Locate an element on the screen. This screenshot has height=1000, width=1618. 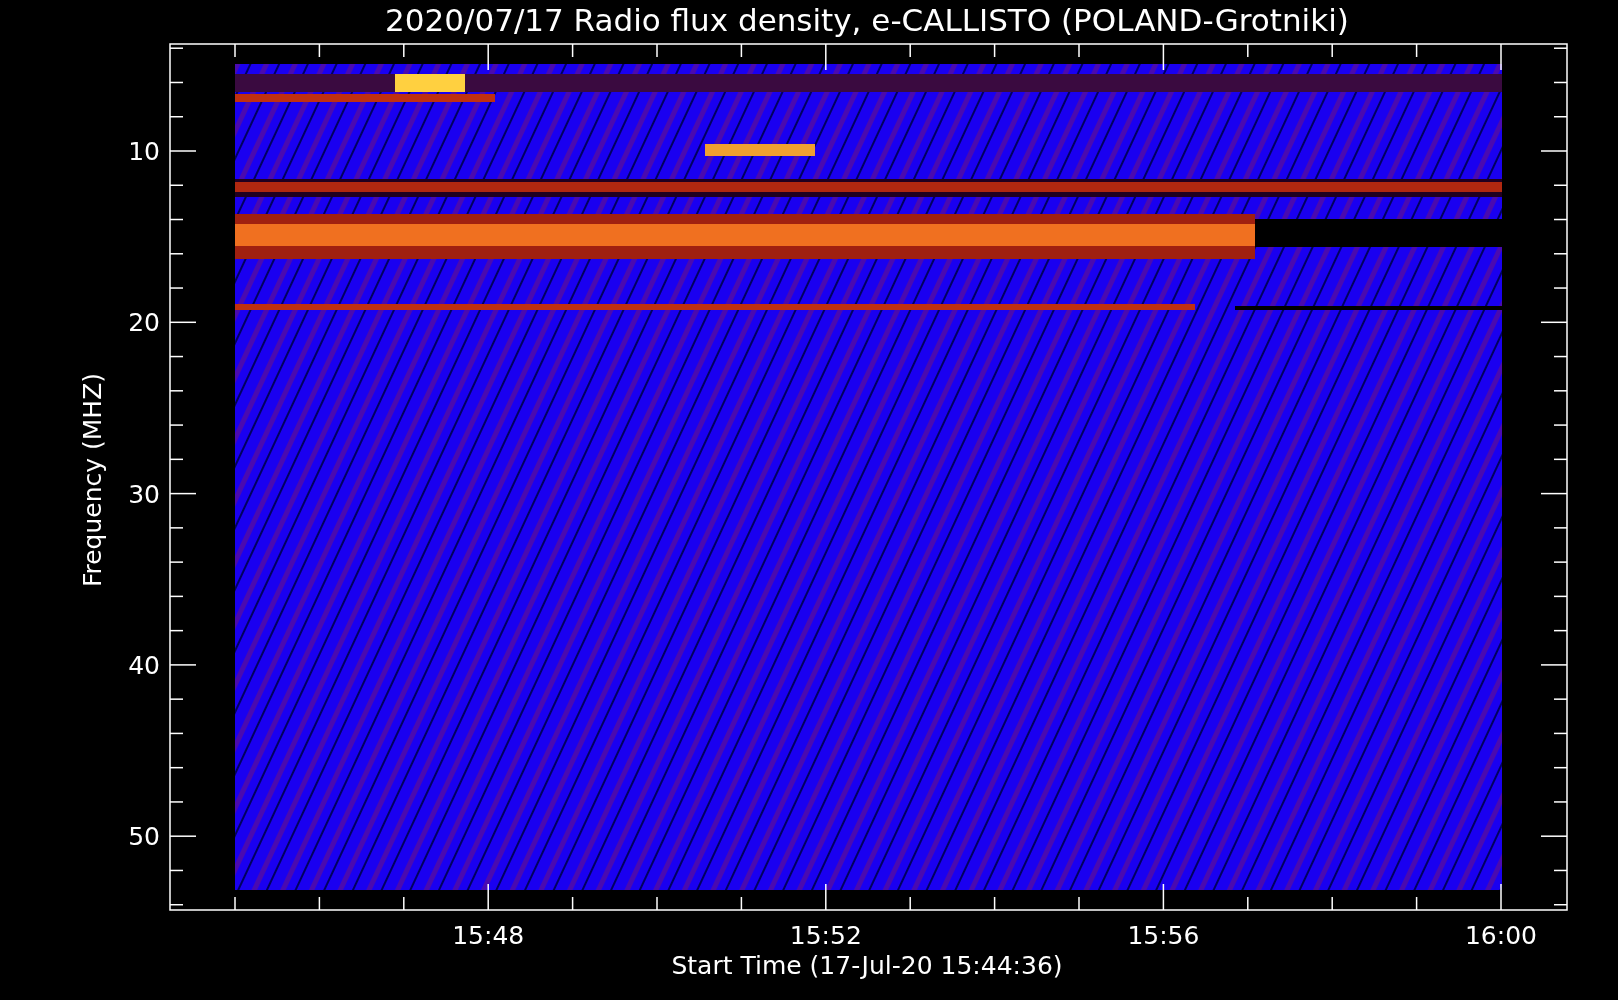
y-tick-label: 50 is located at coordinates (144, 837).